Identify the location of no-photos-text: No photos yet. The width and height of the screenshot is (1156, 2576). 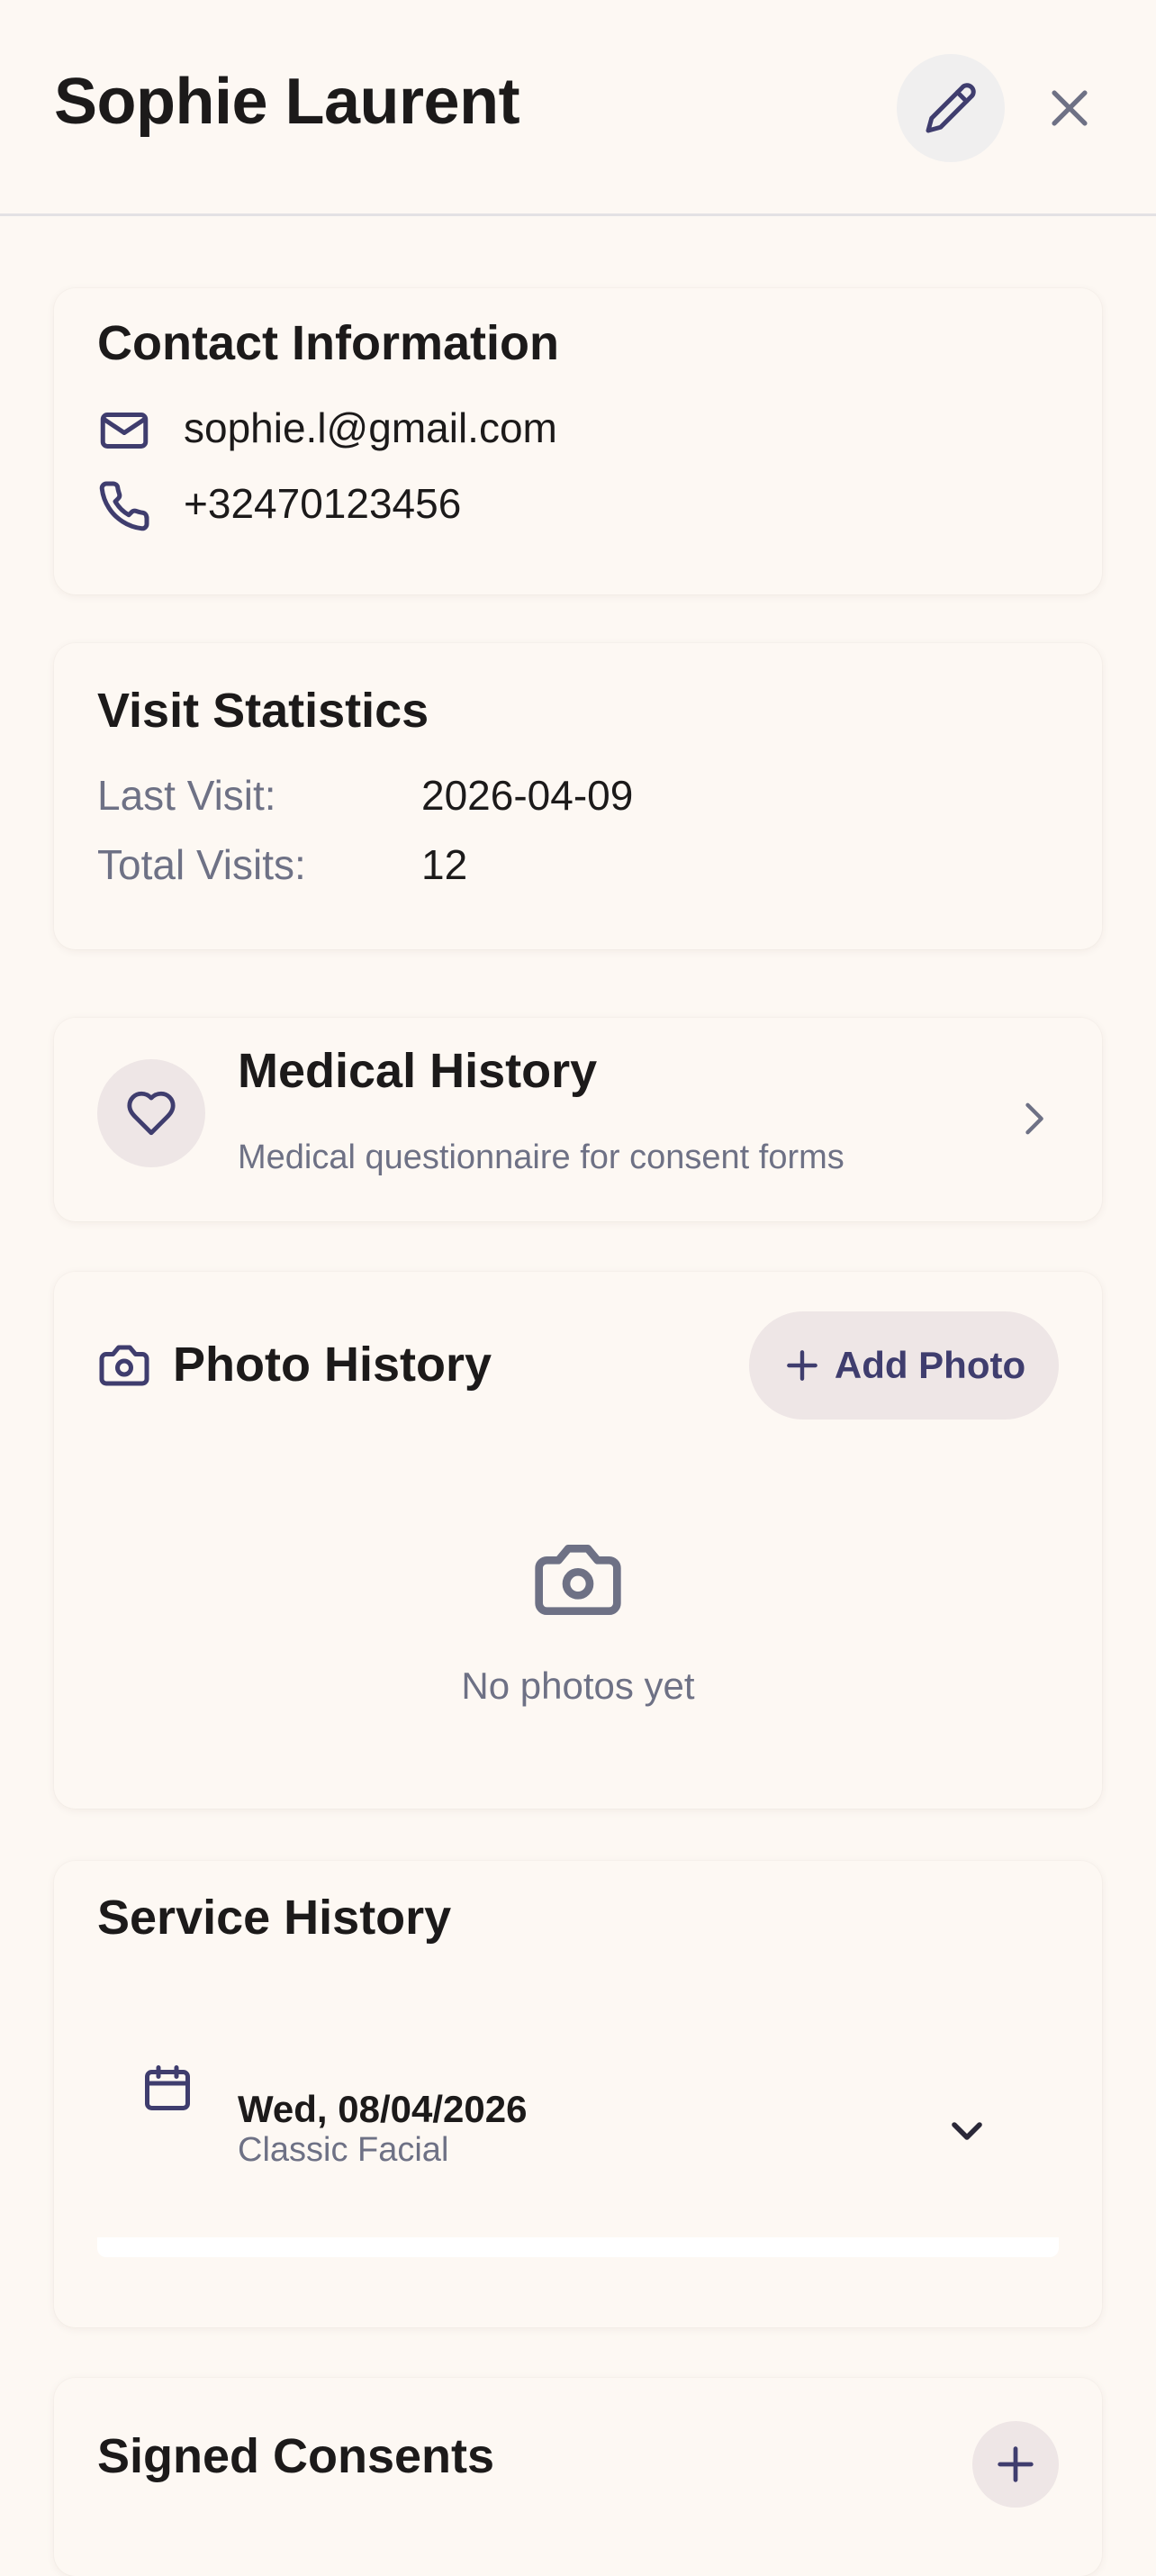
(578, 1685).